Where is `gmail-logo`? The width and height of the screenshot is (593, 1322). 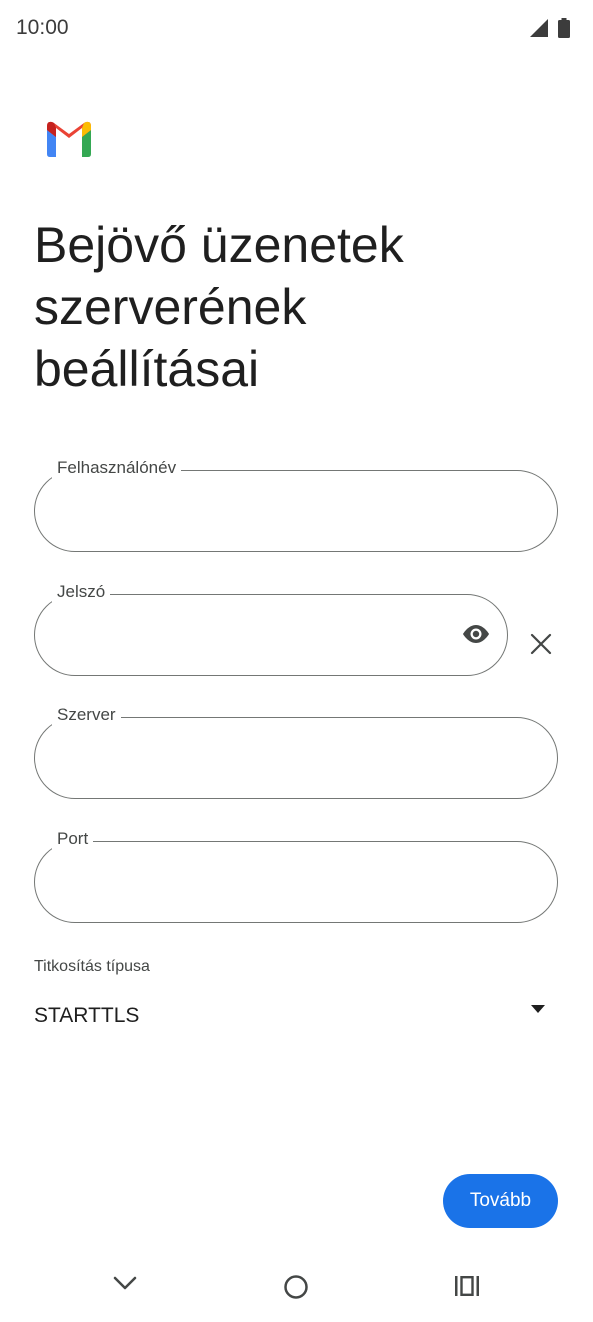
gmail-logo is located at coordinates (69, 139).